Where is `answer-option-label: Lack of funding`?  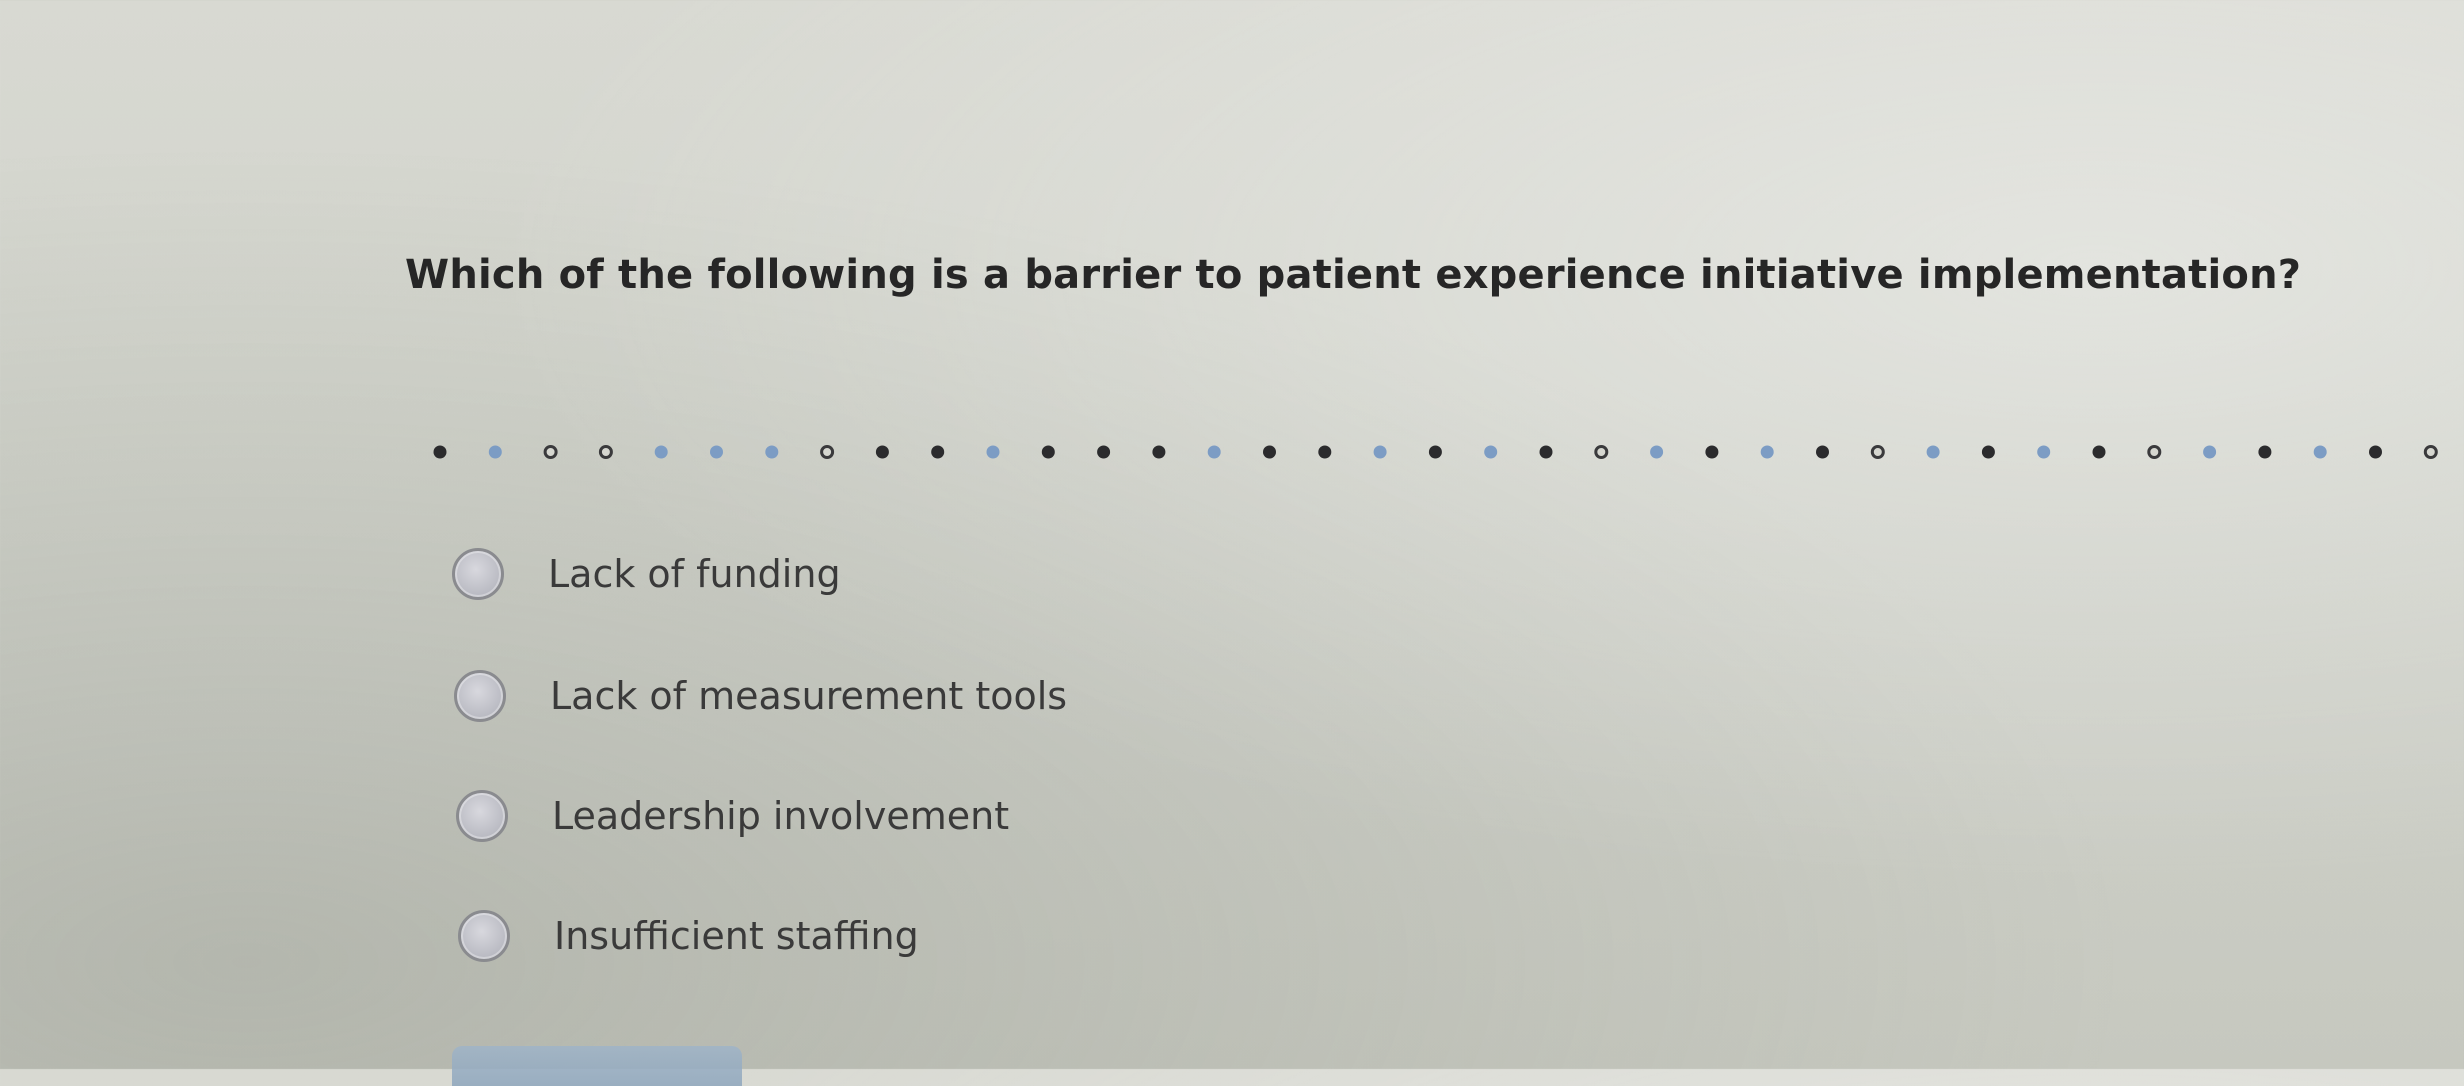 answer-option-label: Lack of funding is located at coordinates (694, 574).